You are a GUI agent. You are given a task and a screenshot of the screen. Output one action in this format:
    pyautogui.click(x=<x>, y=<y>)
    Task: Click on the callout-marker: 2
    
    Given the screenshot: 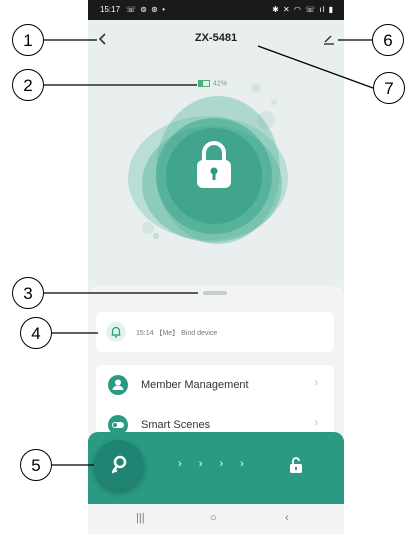 What is the action you would take?
    pyautogui.click(x=28, y=85)
    